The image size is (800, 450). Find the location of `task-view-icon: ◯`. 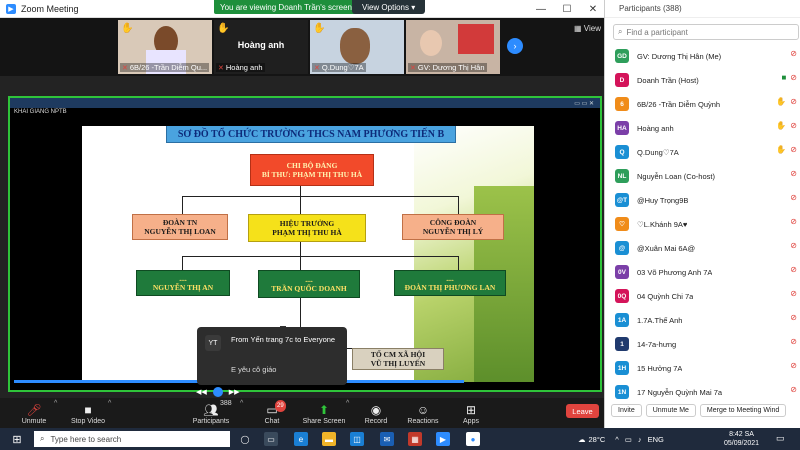

task-view-icon: ◯ is located at coordinates (245, 439).